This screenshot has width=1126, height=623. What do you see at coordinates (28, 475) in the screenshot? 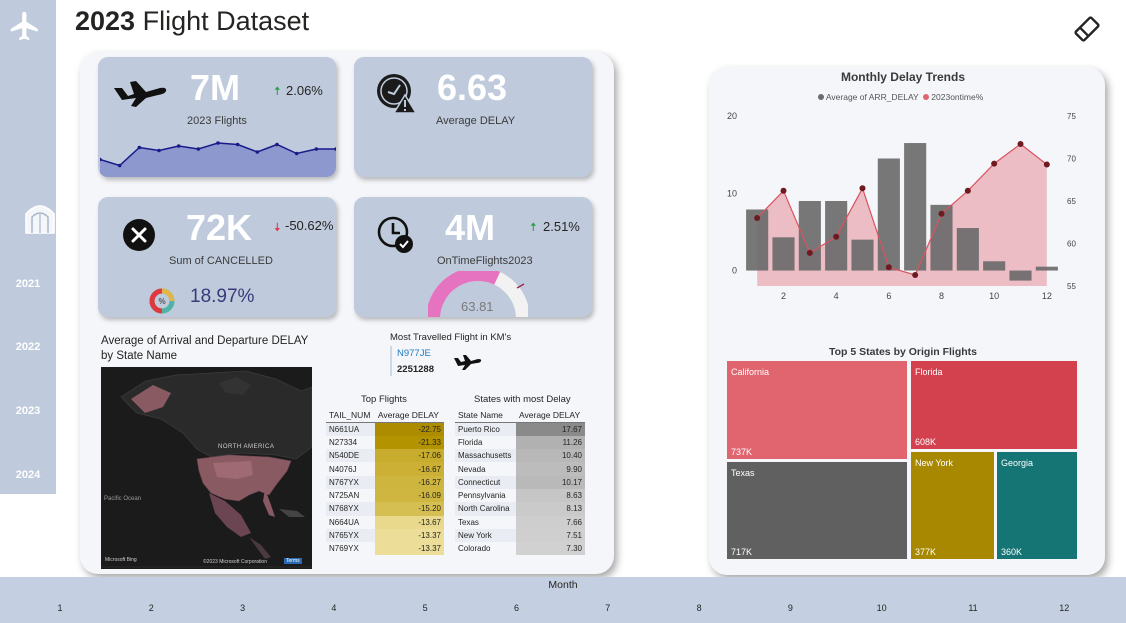
I see `year-2024: 2024` at bounding box center [28, 475].